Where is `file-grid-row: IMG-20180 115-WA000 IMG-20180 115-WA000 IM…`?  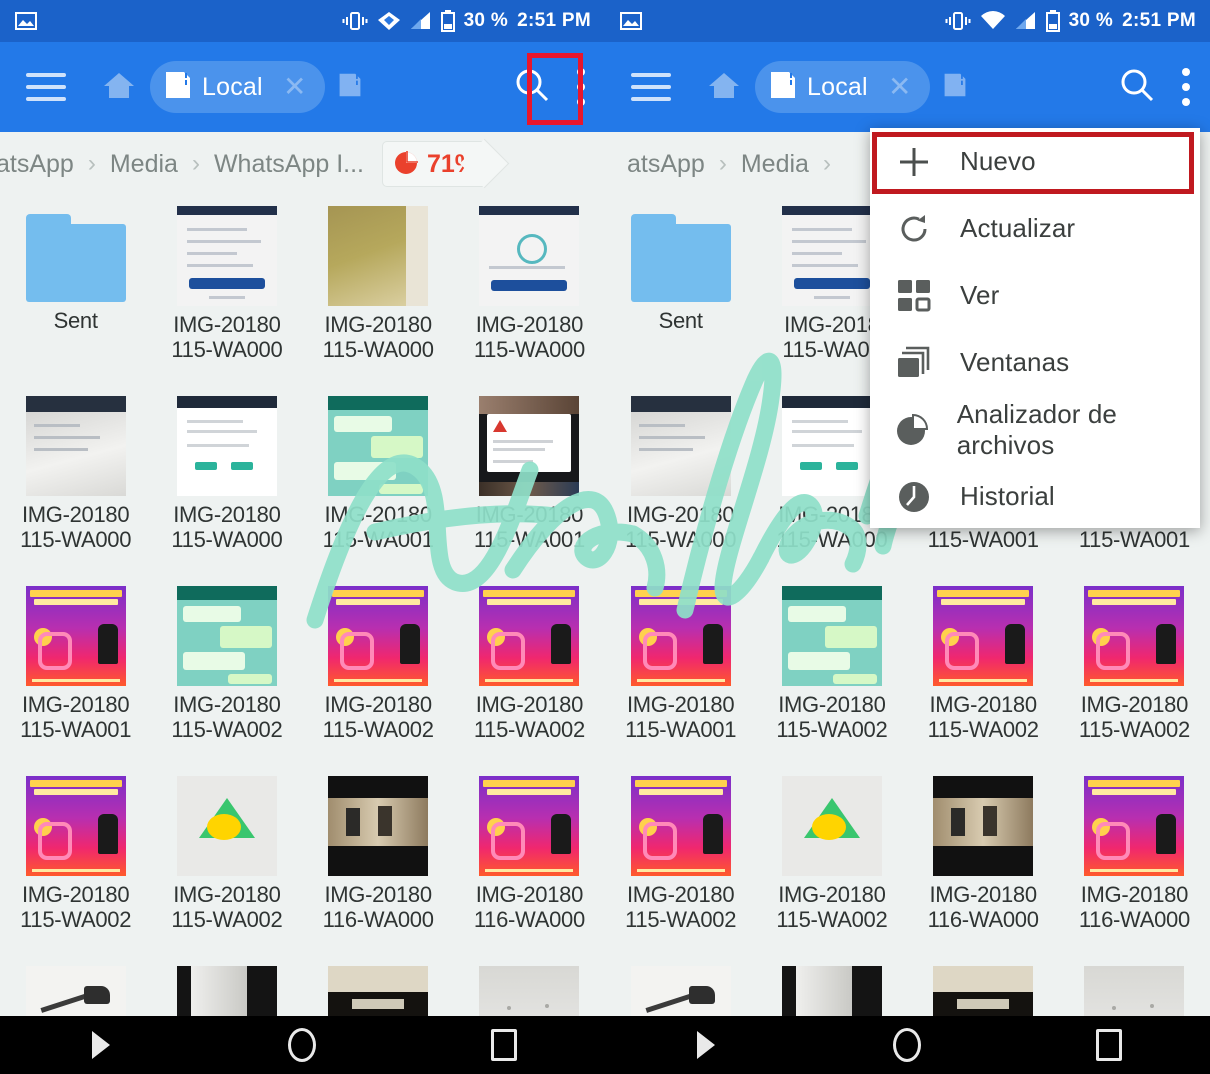 file-grid-row: IMG-20180 115-WA000 IMG-20180 115-WA000 IM… is located at coordinates (302, 481).